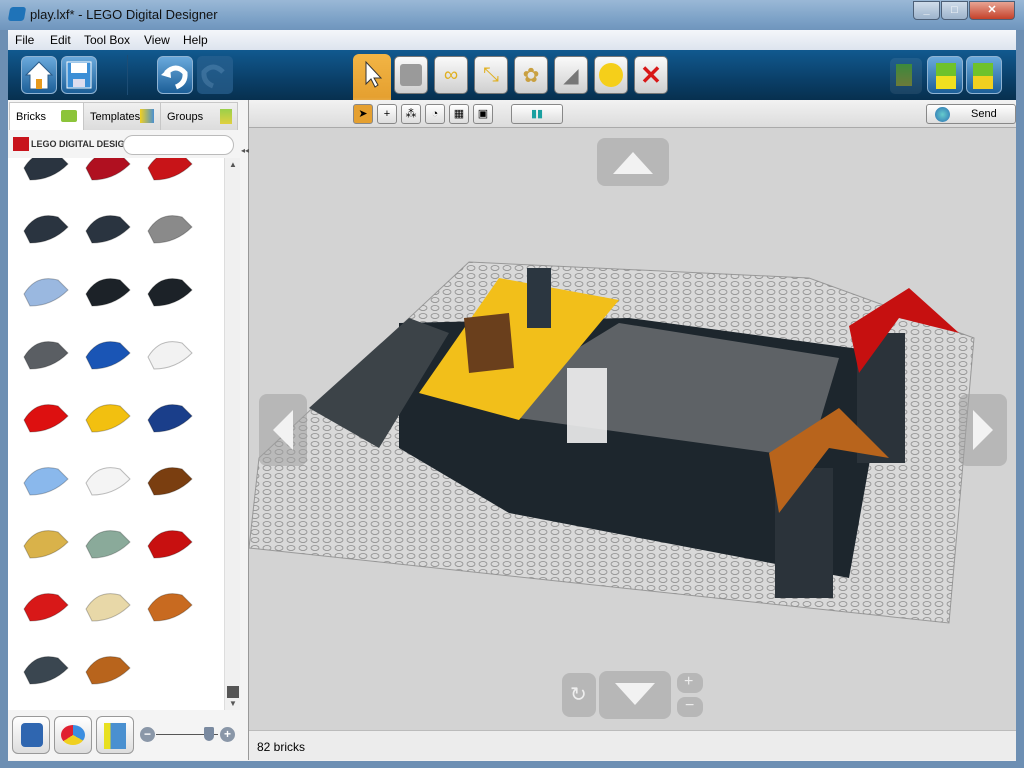 This screenshot has width=1024, height=768. I want to click on subtool-add-select: +, so click(387, 114).